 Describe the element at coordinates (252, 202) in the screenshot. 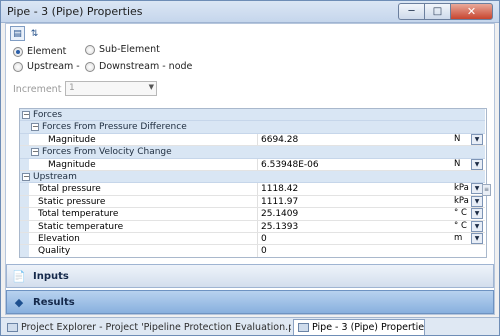

I see `grid-row: Static pressure 1111.97 kPa ▼` at that location.